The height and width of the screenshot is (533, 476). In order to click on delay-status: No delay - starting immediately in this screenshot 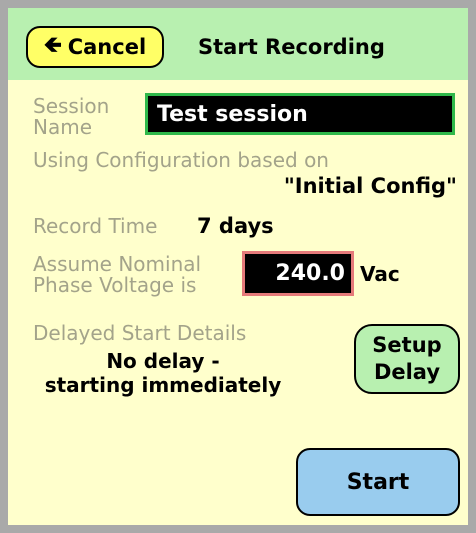, I will do `click(163, 373)`.